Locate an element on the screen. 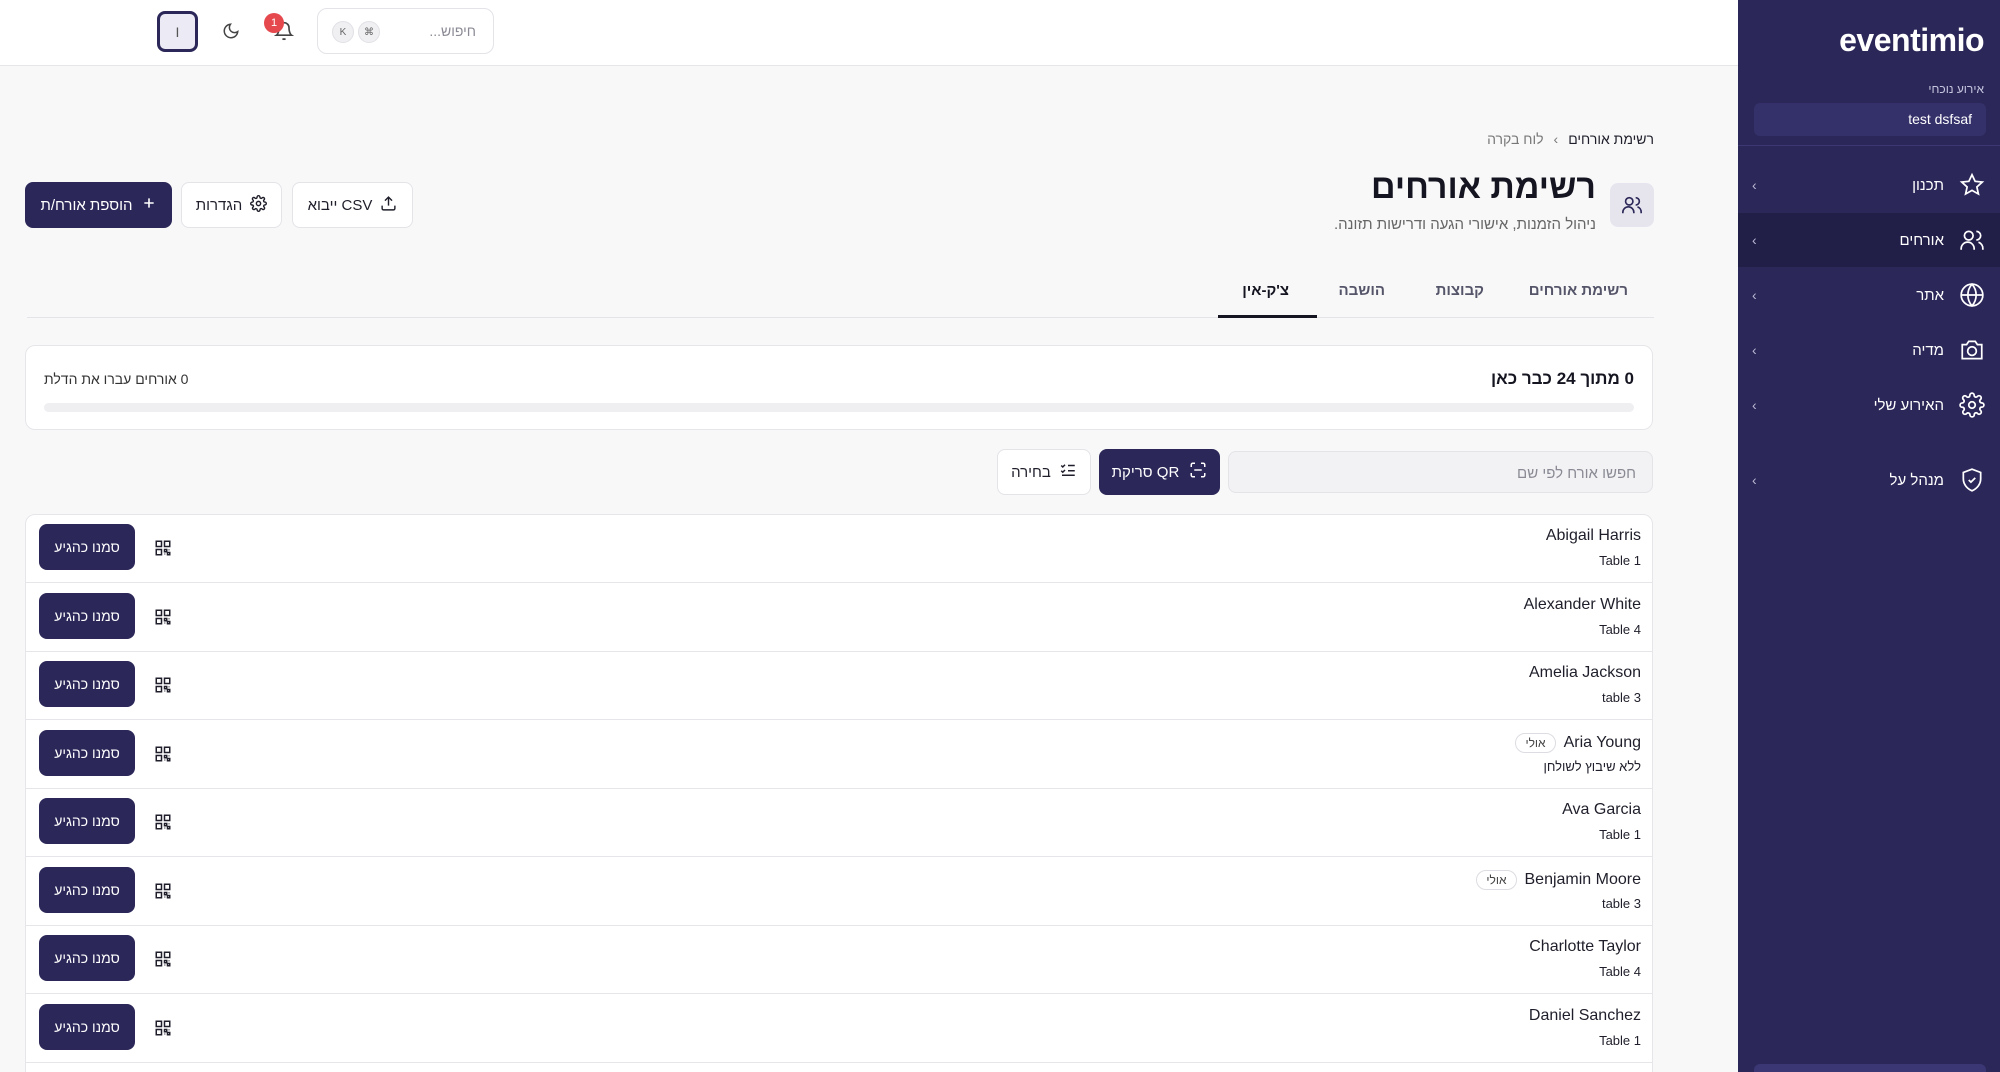 The image size is (2000, 1072). user-avatar-button: I is located at coordinates (177, 31).